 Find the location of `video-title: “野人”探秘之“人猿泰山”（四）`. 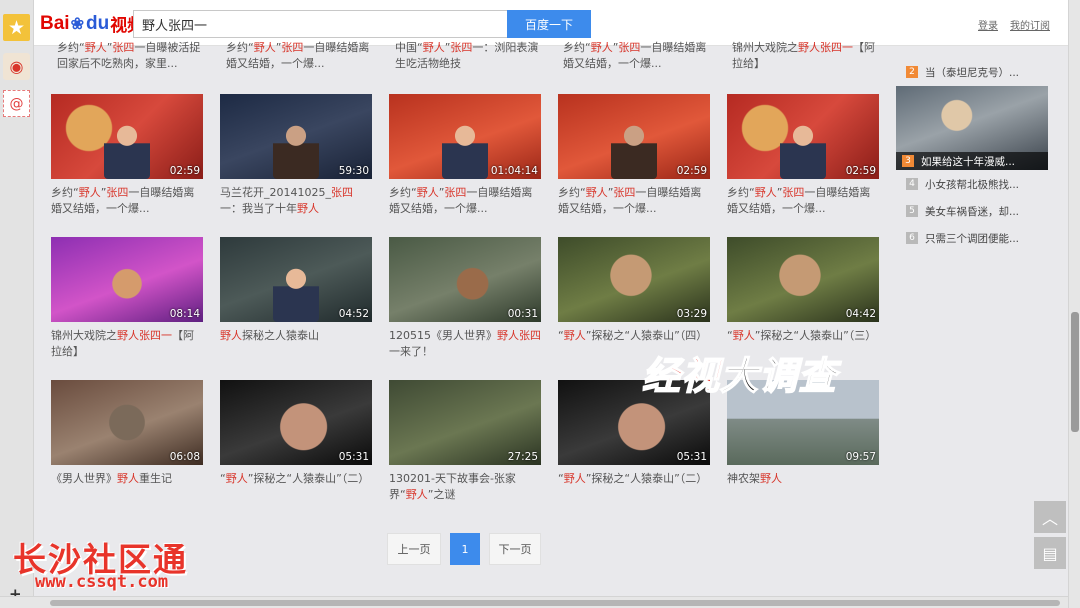

video-title: “野人”探秘之“人猿泰山”（四） is located at coordinates (634, 336).